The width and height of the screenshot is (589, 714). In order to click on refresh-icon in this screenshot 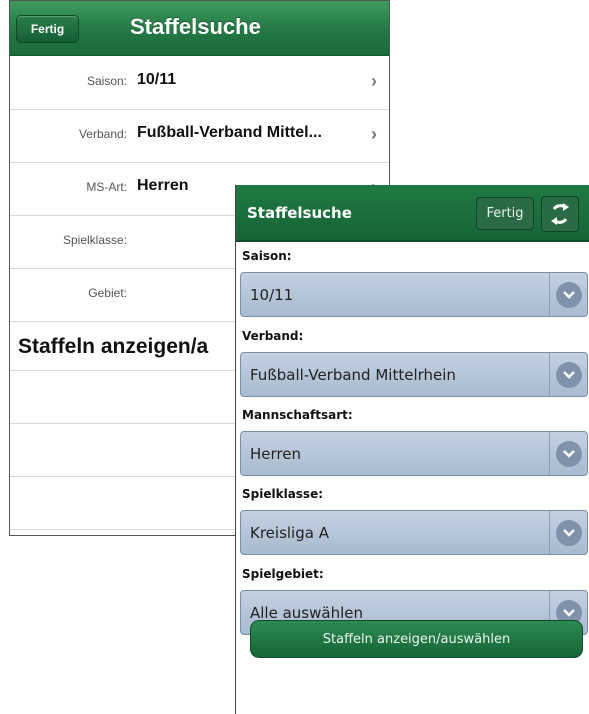, I will do `click(560, 214)`.